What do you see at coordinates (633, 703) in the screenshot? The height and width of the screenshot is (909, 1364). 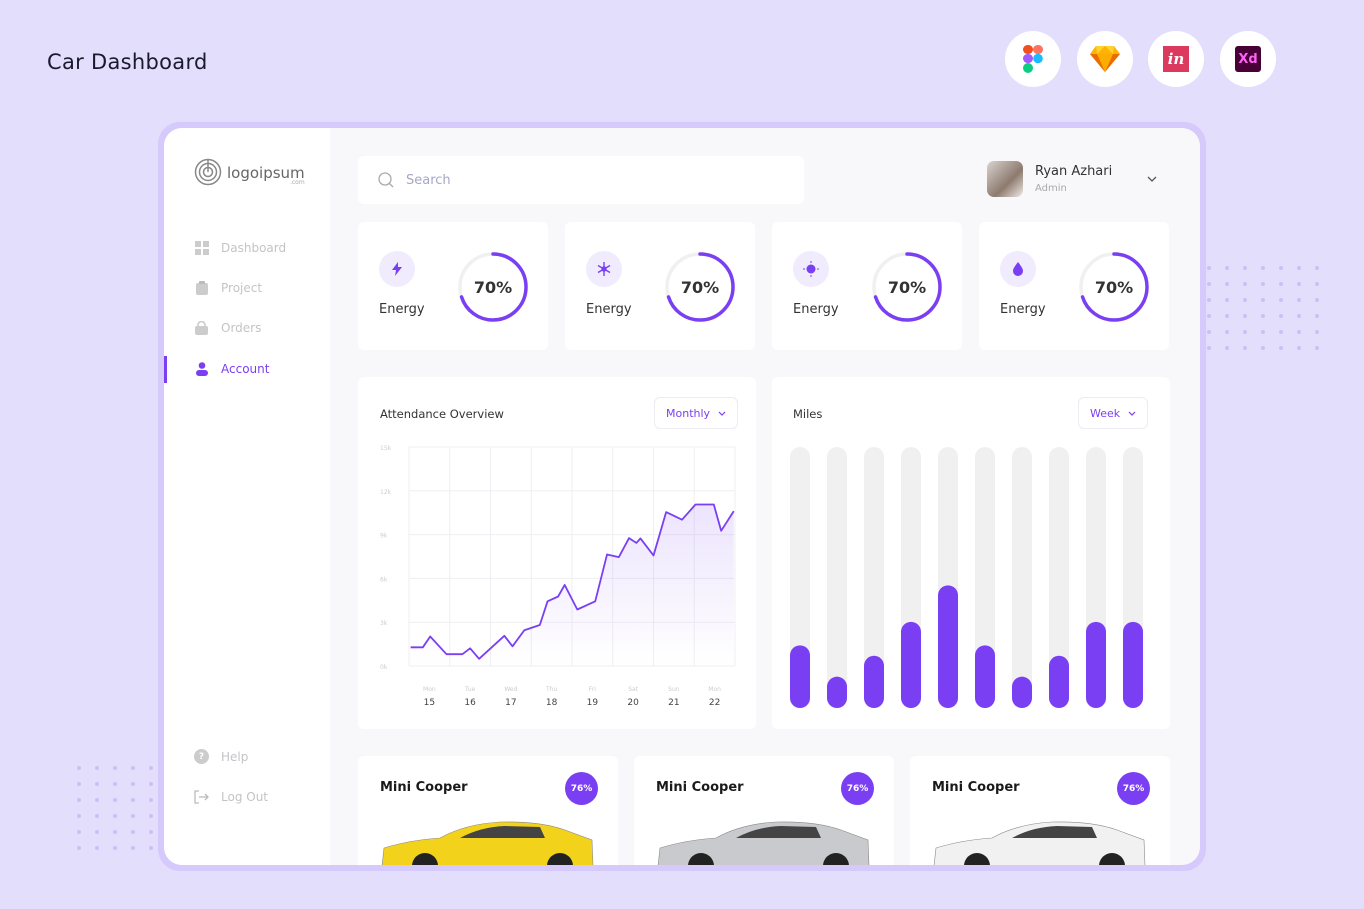 I see `x-tick-date: 20` at bounding box center [633, 703].